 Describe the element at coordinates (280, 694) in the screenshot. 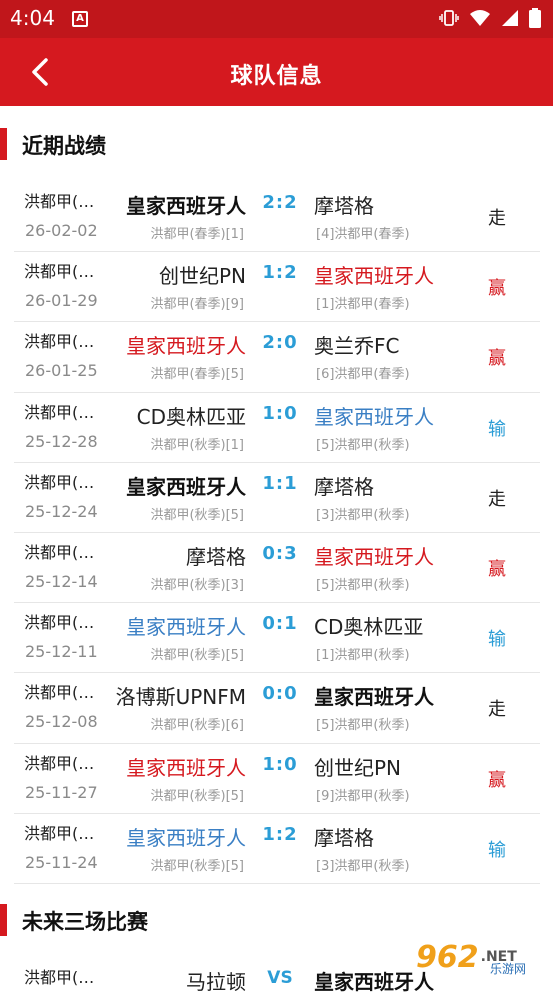

I see `match-score: 0:0` at that location.